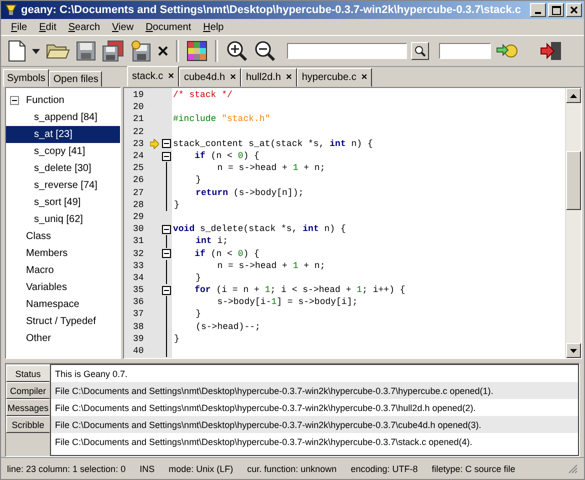  What do you see at coordinates (211, 241) in the screenshot?
I see `code-line: int i;` at bounding box center [211, 241].